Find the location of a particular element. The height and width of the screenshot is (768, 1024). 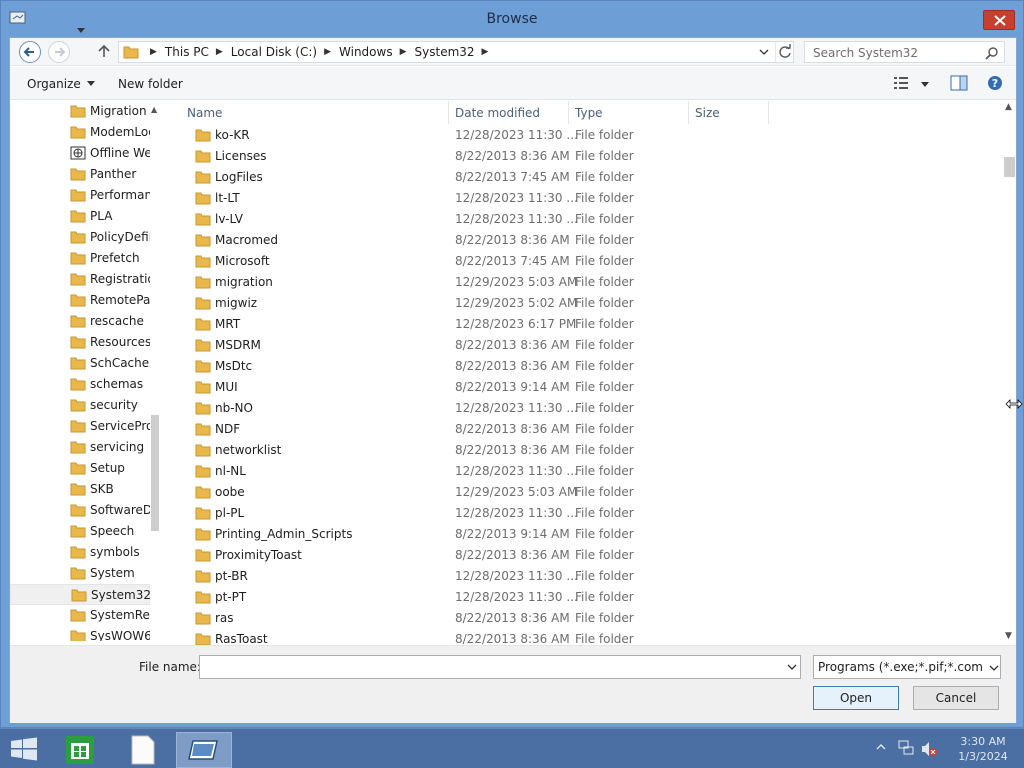

file-row: ras 8/22/2013 8:36 AM File folder is located at coordinates (584, 618).